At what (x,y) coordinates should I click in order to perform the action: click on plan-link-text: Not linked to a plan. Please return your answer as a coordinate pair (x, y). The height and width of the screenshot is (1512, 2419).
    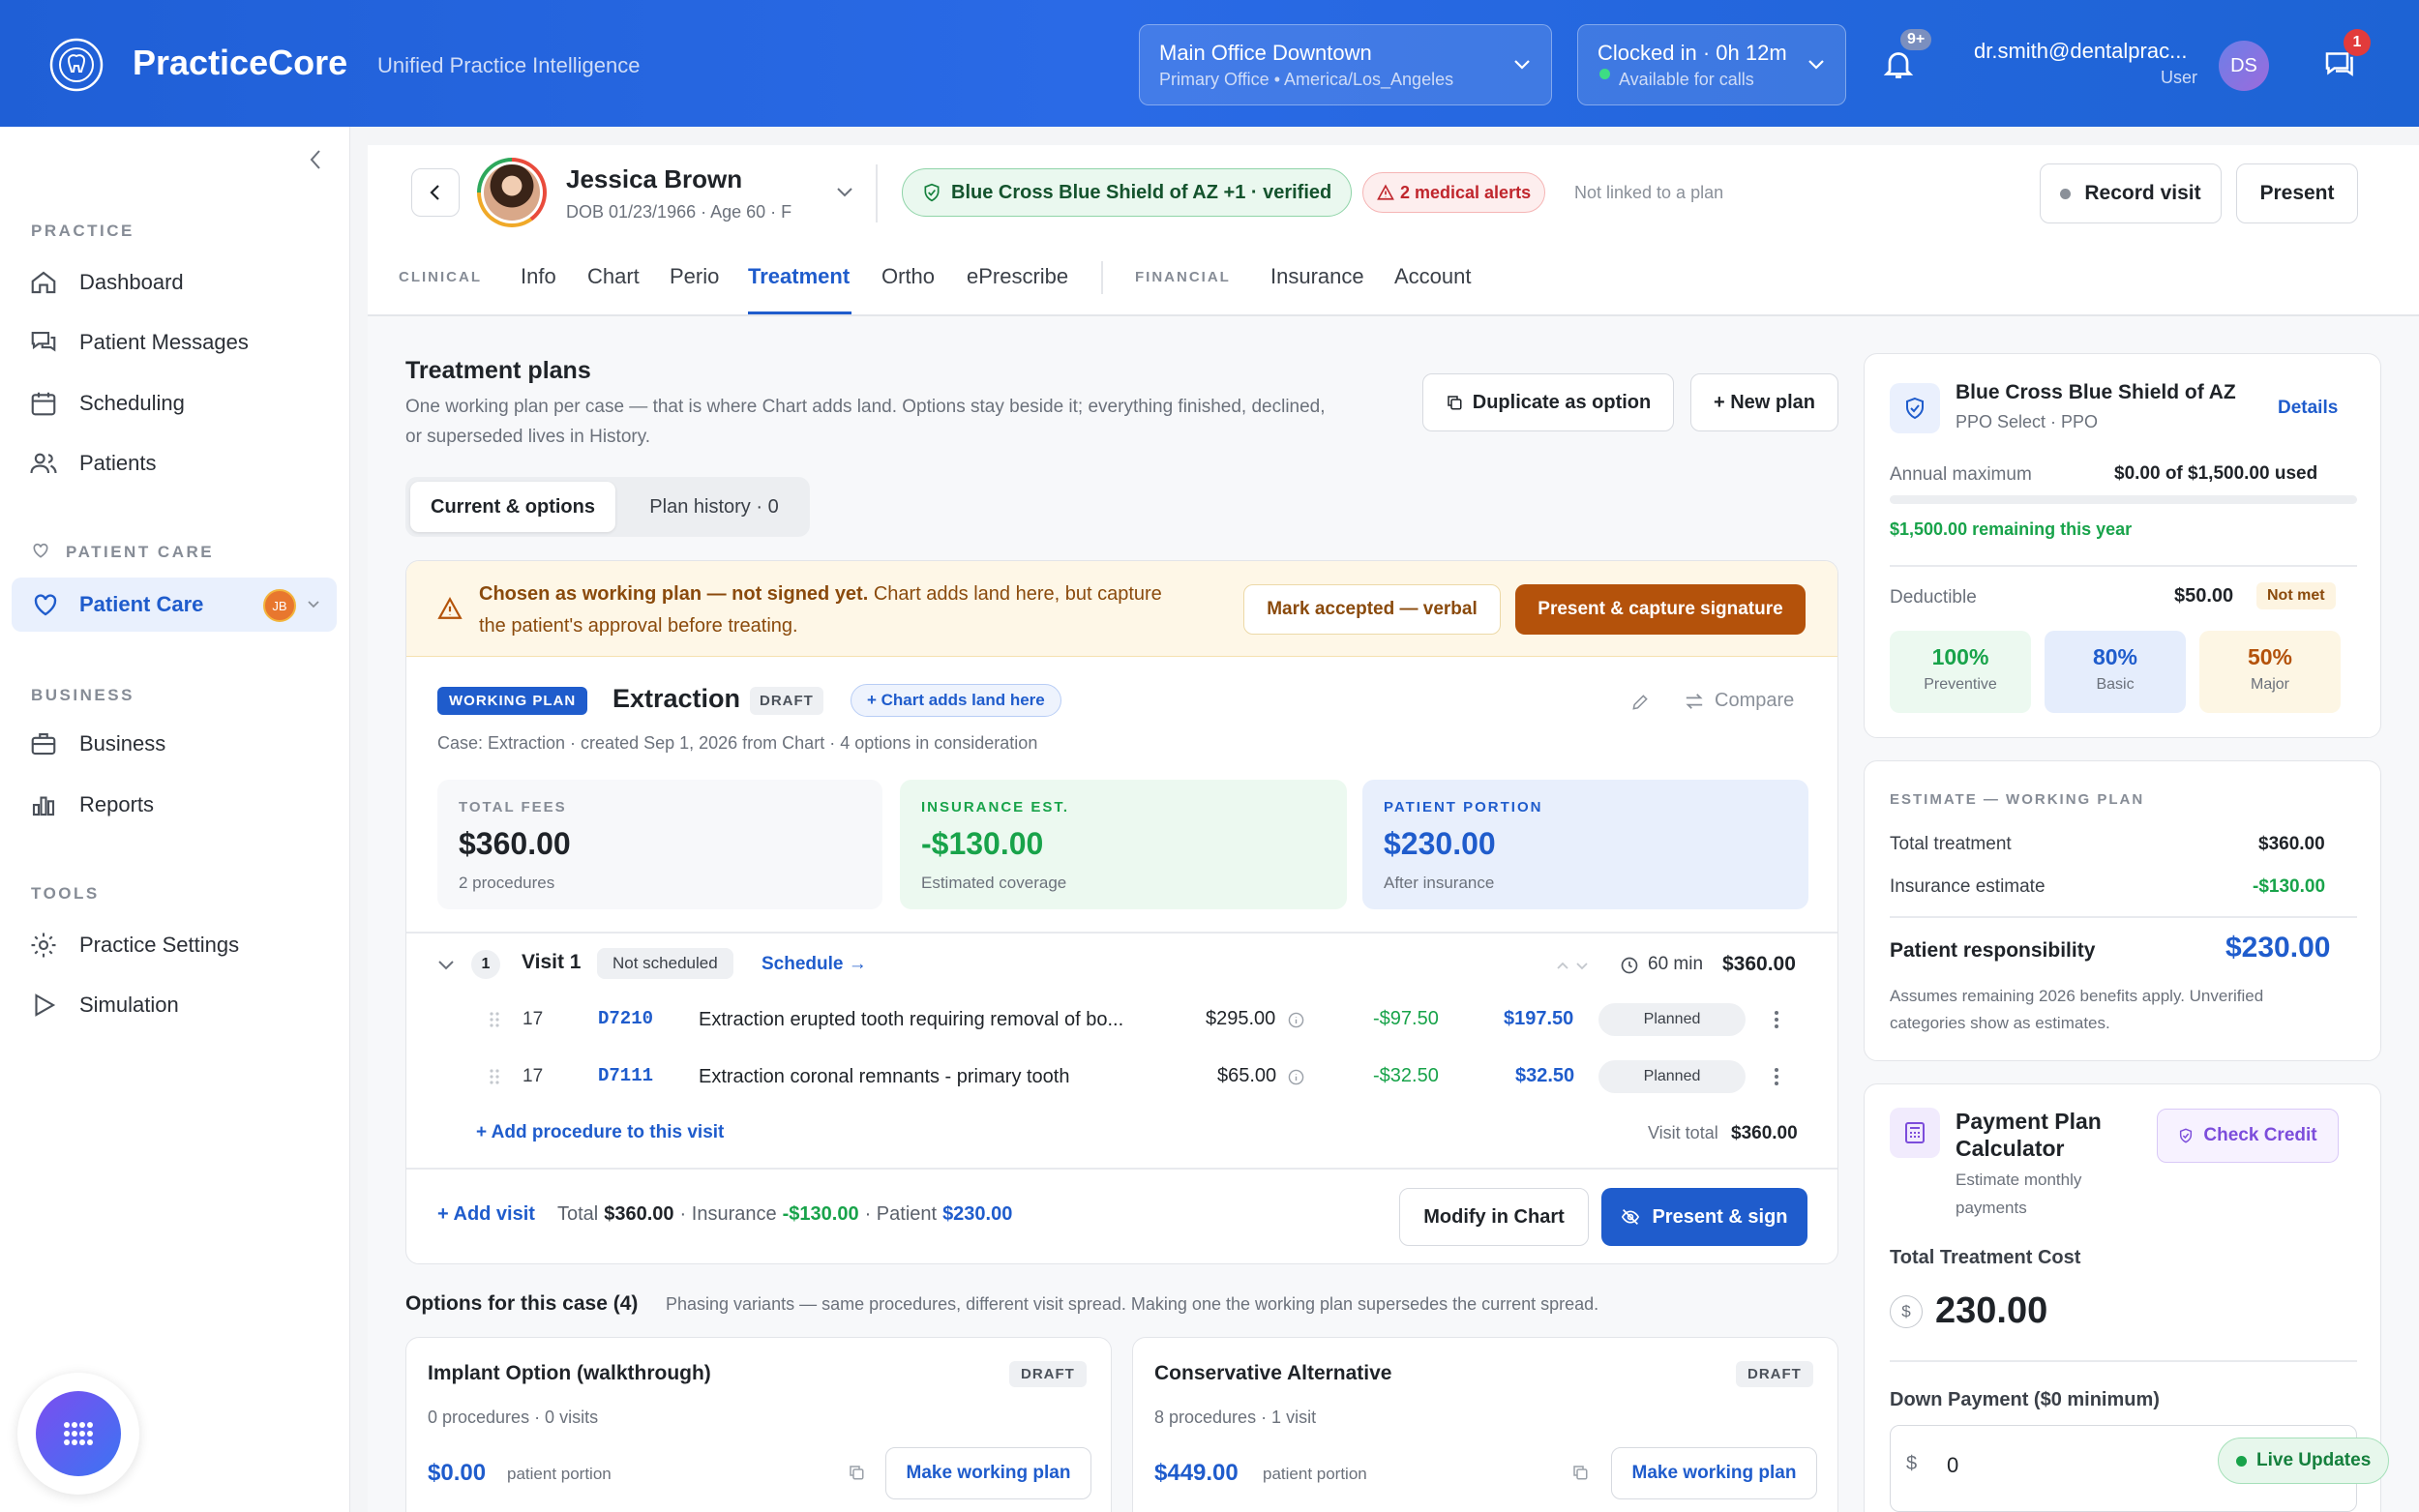
    Looking at the image, I should click on (1648, 193).